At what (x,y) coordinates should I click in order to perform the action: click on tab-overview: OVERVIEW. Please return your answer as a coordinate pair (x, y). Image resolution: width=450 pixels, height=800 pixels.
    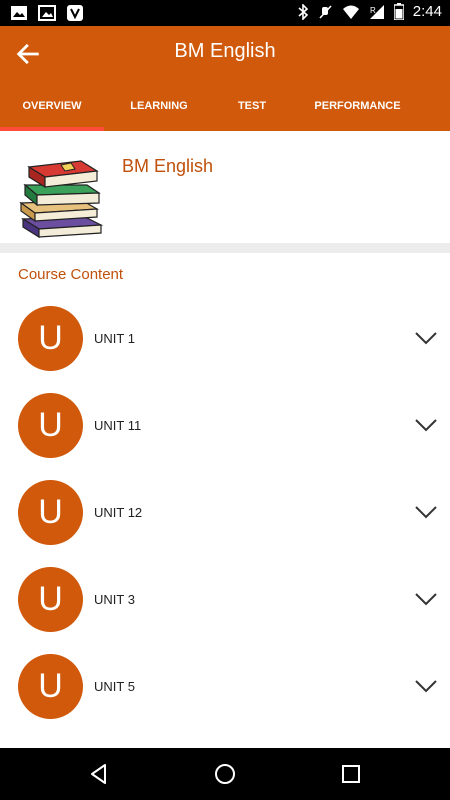
    Looking at the image, I should click on (52, 108).